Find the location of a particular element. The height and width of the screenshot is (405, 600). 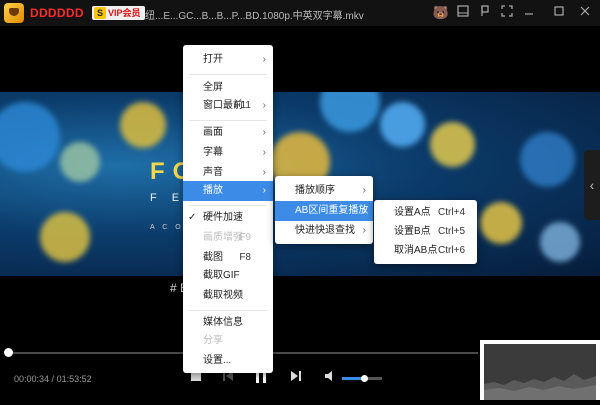

seek-bar-knob is located at coordinates (8, 352).